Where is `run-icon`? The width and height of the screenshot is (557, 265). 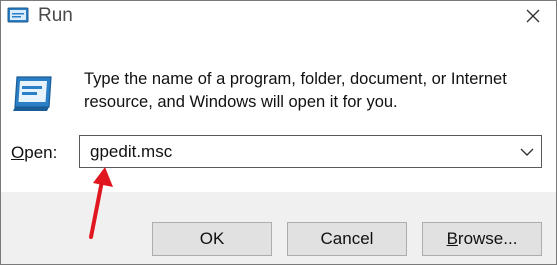 run-icon is located at coordinates (18, 15).